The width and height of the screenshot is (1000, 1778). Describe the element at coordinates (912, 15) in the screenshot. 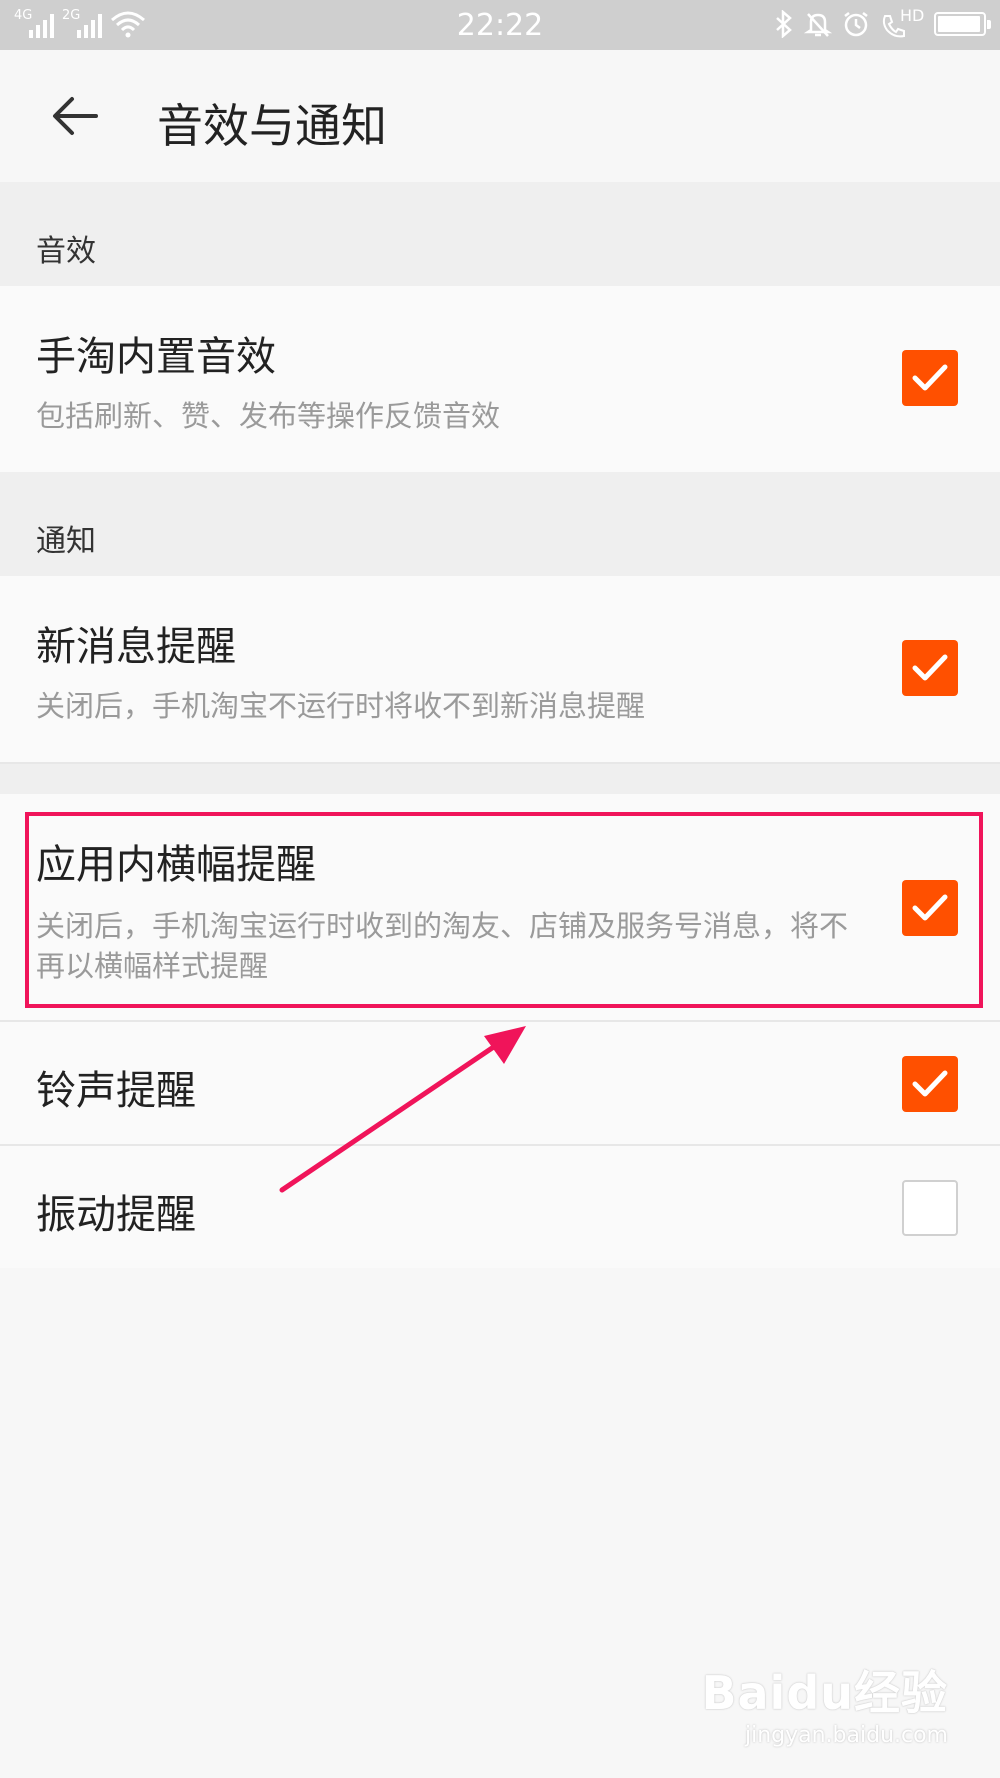

I see `hd-label: HD` at that location.